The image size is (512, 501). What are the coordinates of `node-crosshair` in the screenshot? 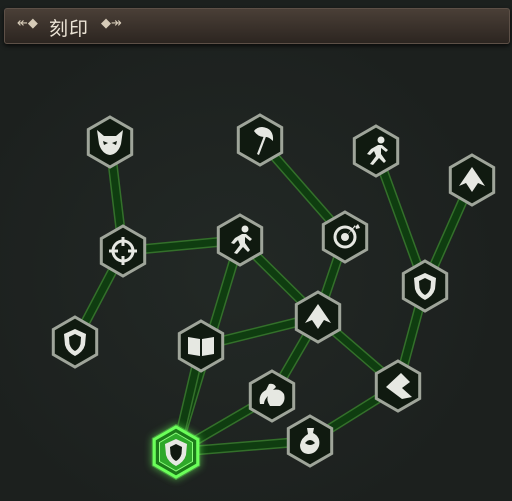 It's located at (123, 251).